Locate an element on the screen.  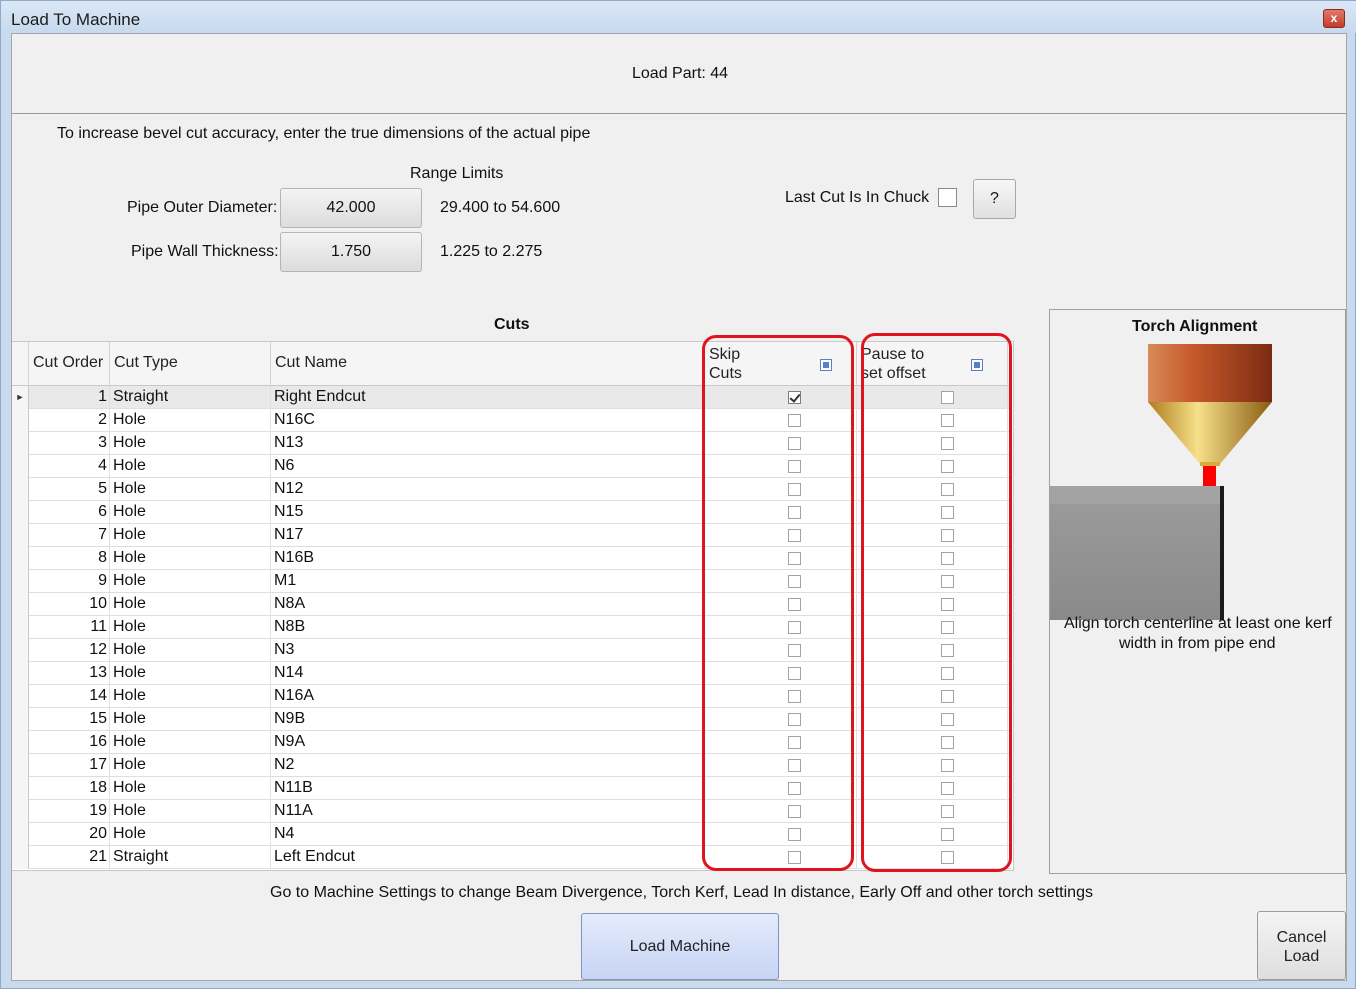
outer-diameter-range: 29.400 to 54.600 is located at coordinates (500, 207).